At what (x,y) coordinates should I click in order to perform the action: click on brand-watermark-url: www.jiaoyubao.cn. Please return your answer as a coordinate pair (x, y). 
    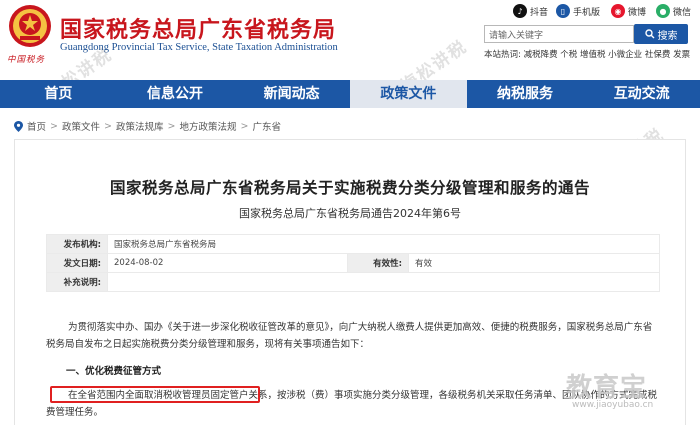
    Looking at the image, I should click on (613, 405).